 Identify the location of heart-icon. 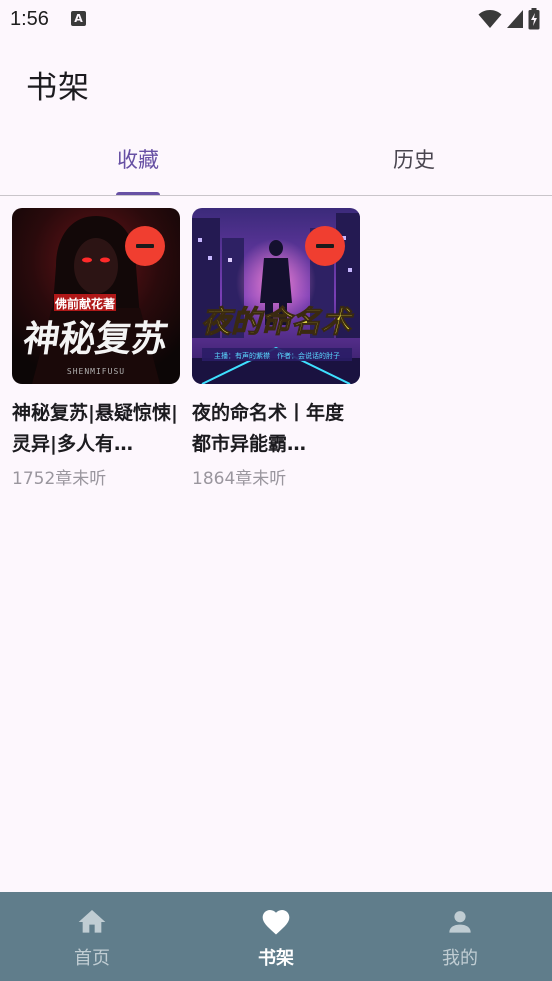
(276, 922).